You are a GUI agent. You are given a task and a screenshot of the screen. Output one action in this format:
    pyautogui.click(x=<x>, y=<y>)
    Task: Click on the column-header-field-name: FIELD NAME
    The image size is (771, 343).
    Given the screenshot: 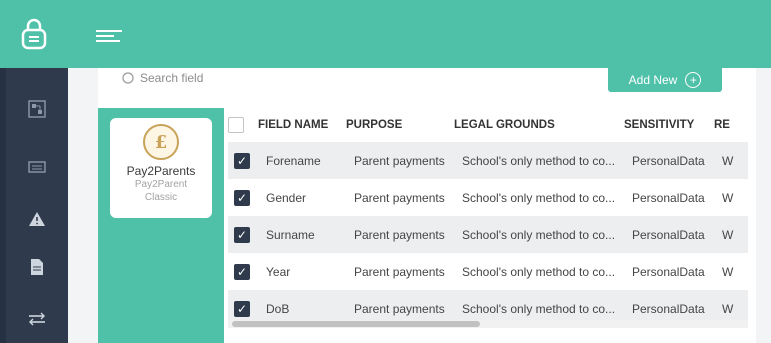 What is the action you would take?
    pyautogui.click(x=302, y=125)
    